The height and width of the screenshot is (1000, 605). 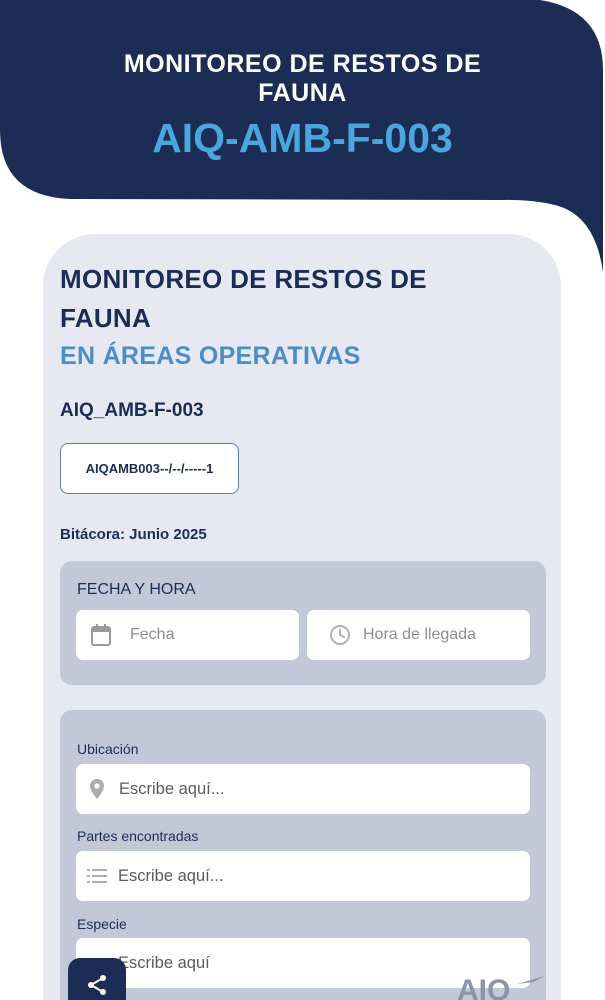 What do you see at coordinates (108, 749) in the screenshot?
I see `ubicacion-label: Ubicación` at bounding box center [108, 749].